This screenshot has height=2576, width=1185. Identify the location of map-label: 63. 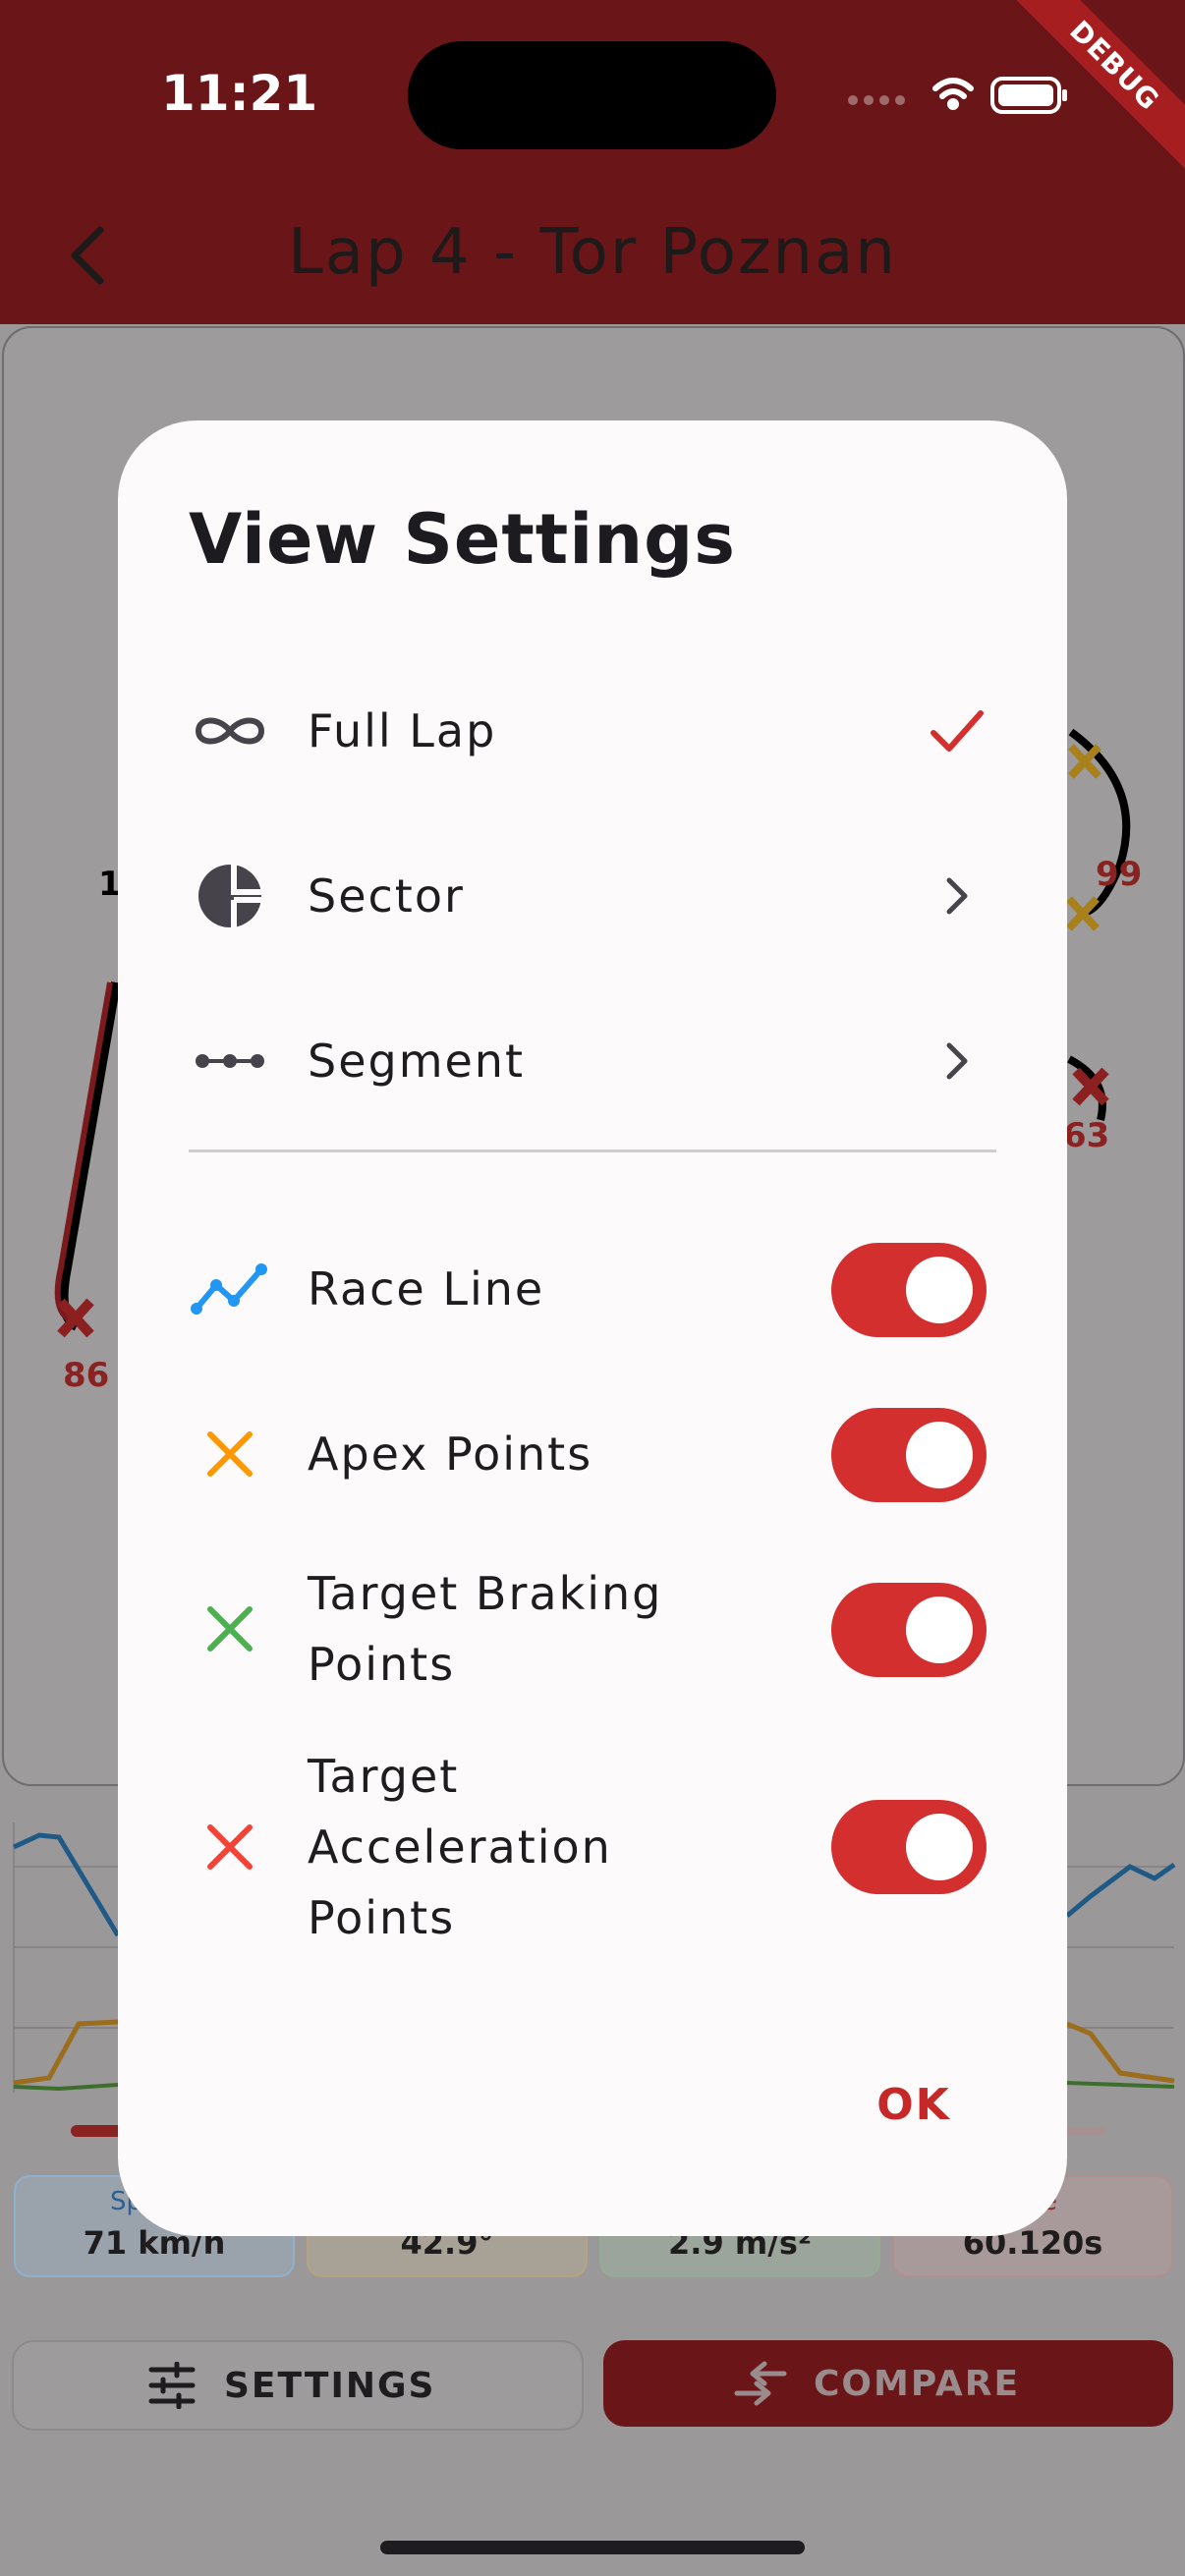
(1087, 1135).